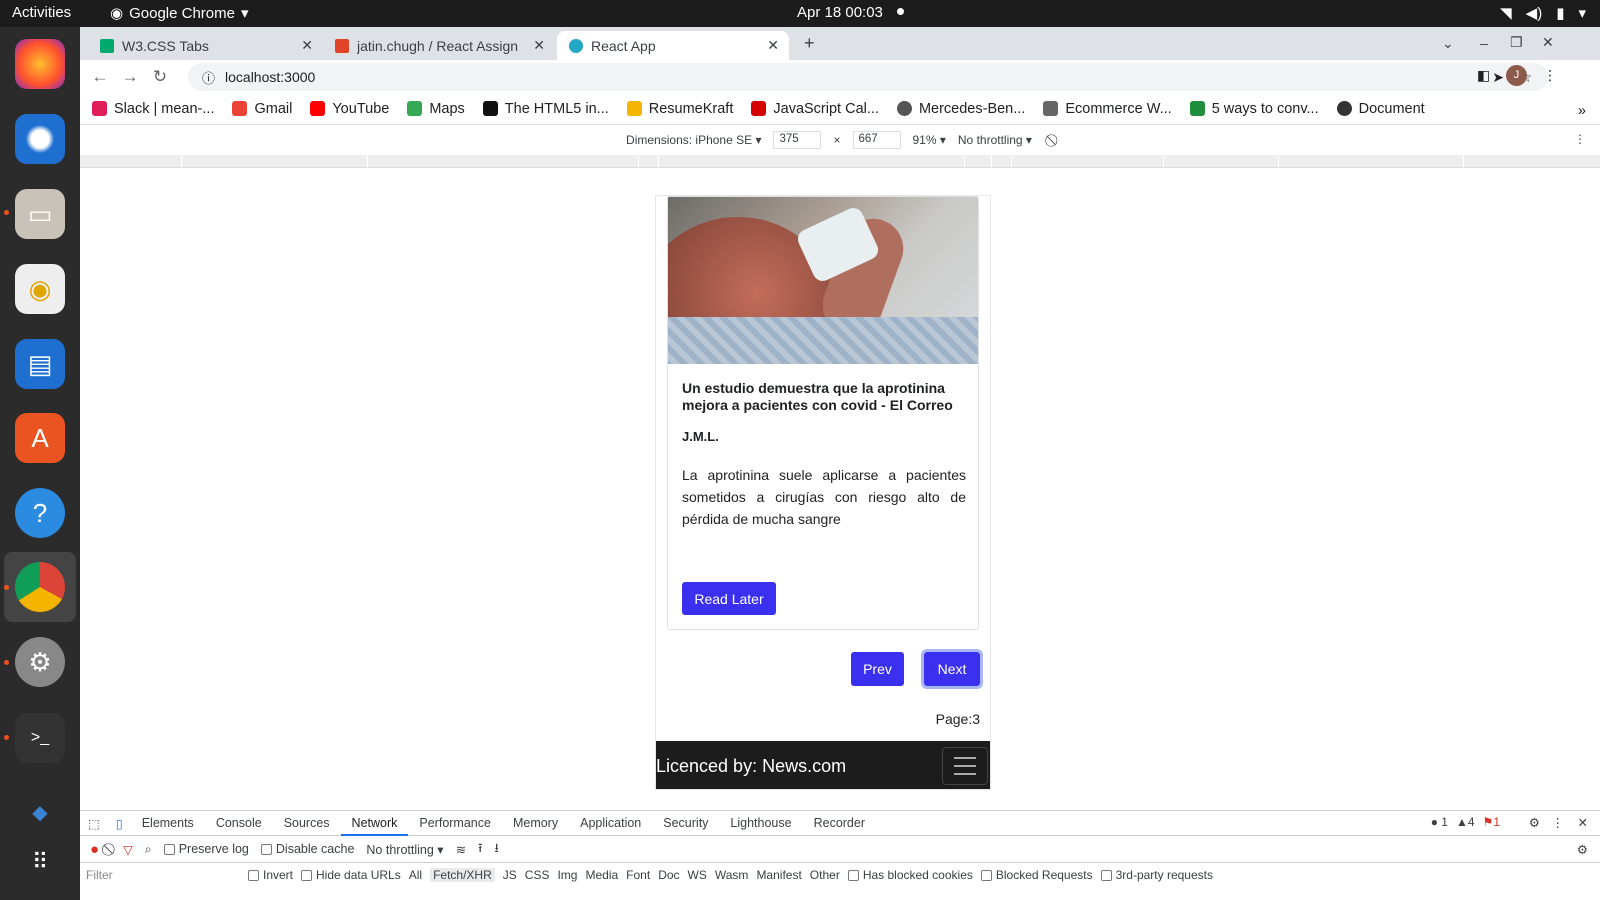 The height and width of the screenshot is (900, 1600). Describe the element at coordinates (239, 823) in the screenshot. I see `tab-console: Console` at that location.